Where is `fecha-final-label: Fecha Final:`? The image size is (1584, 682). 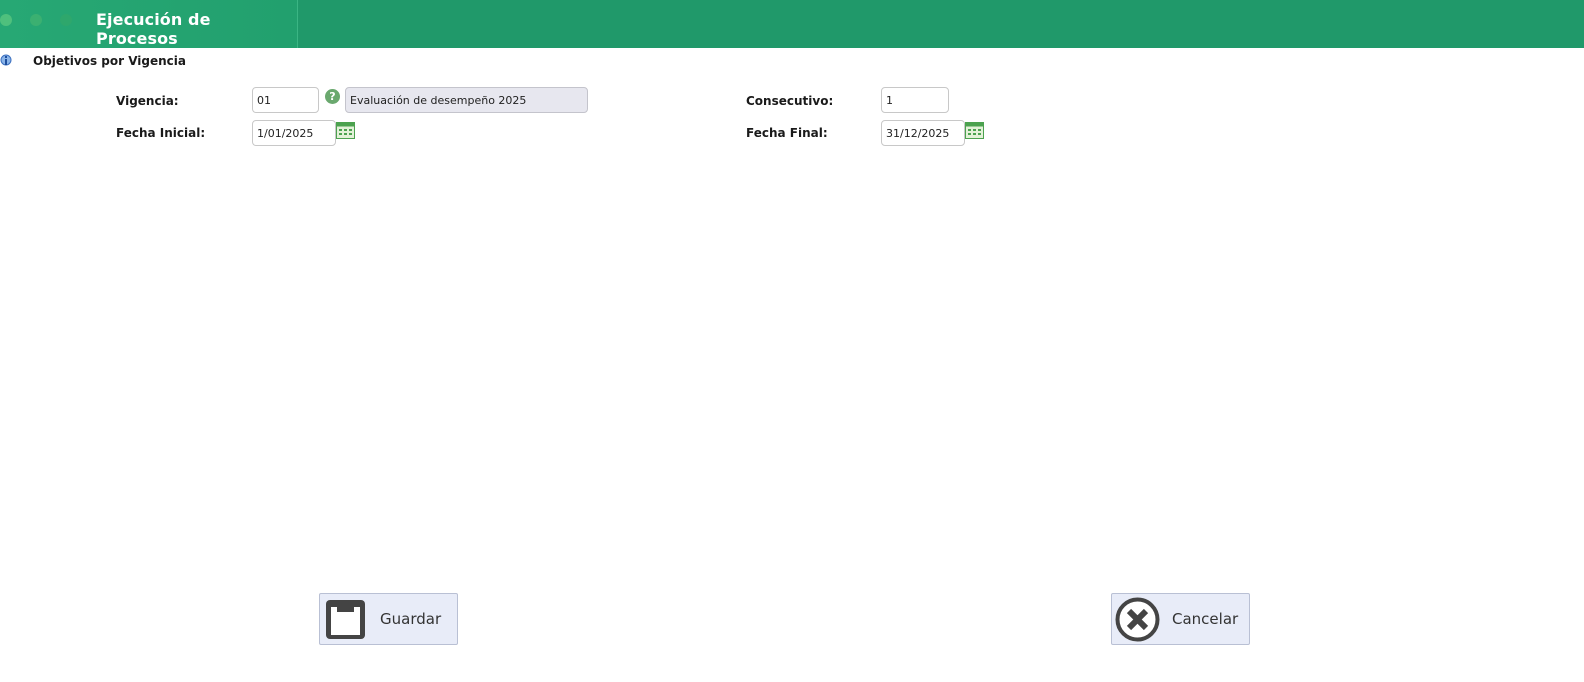 fecha-final-label: Fecha Final: is located at coordinates (787, 133).